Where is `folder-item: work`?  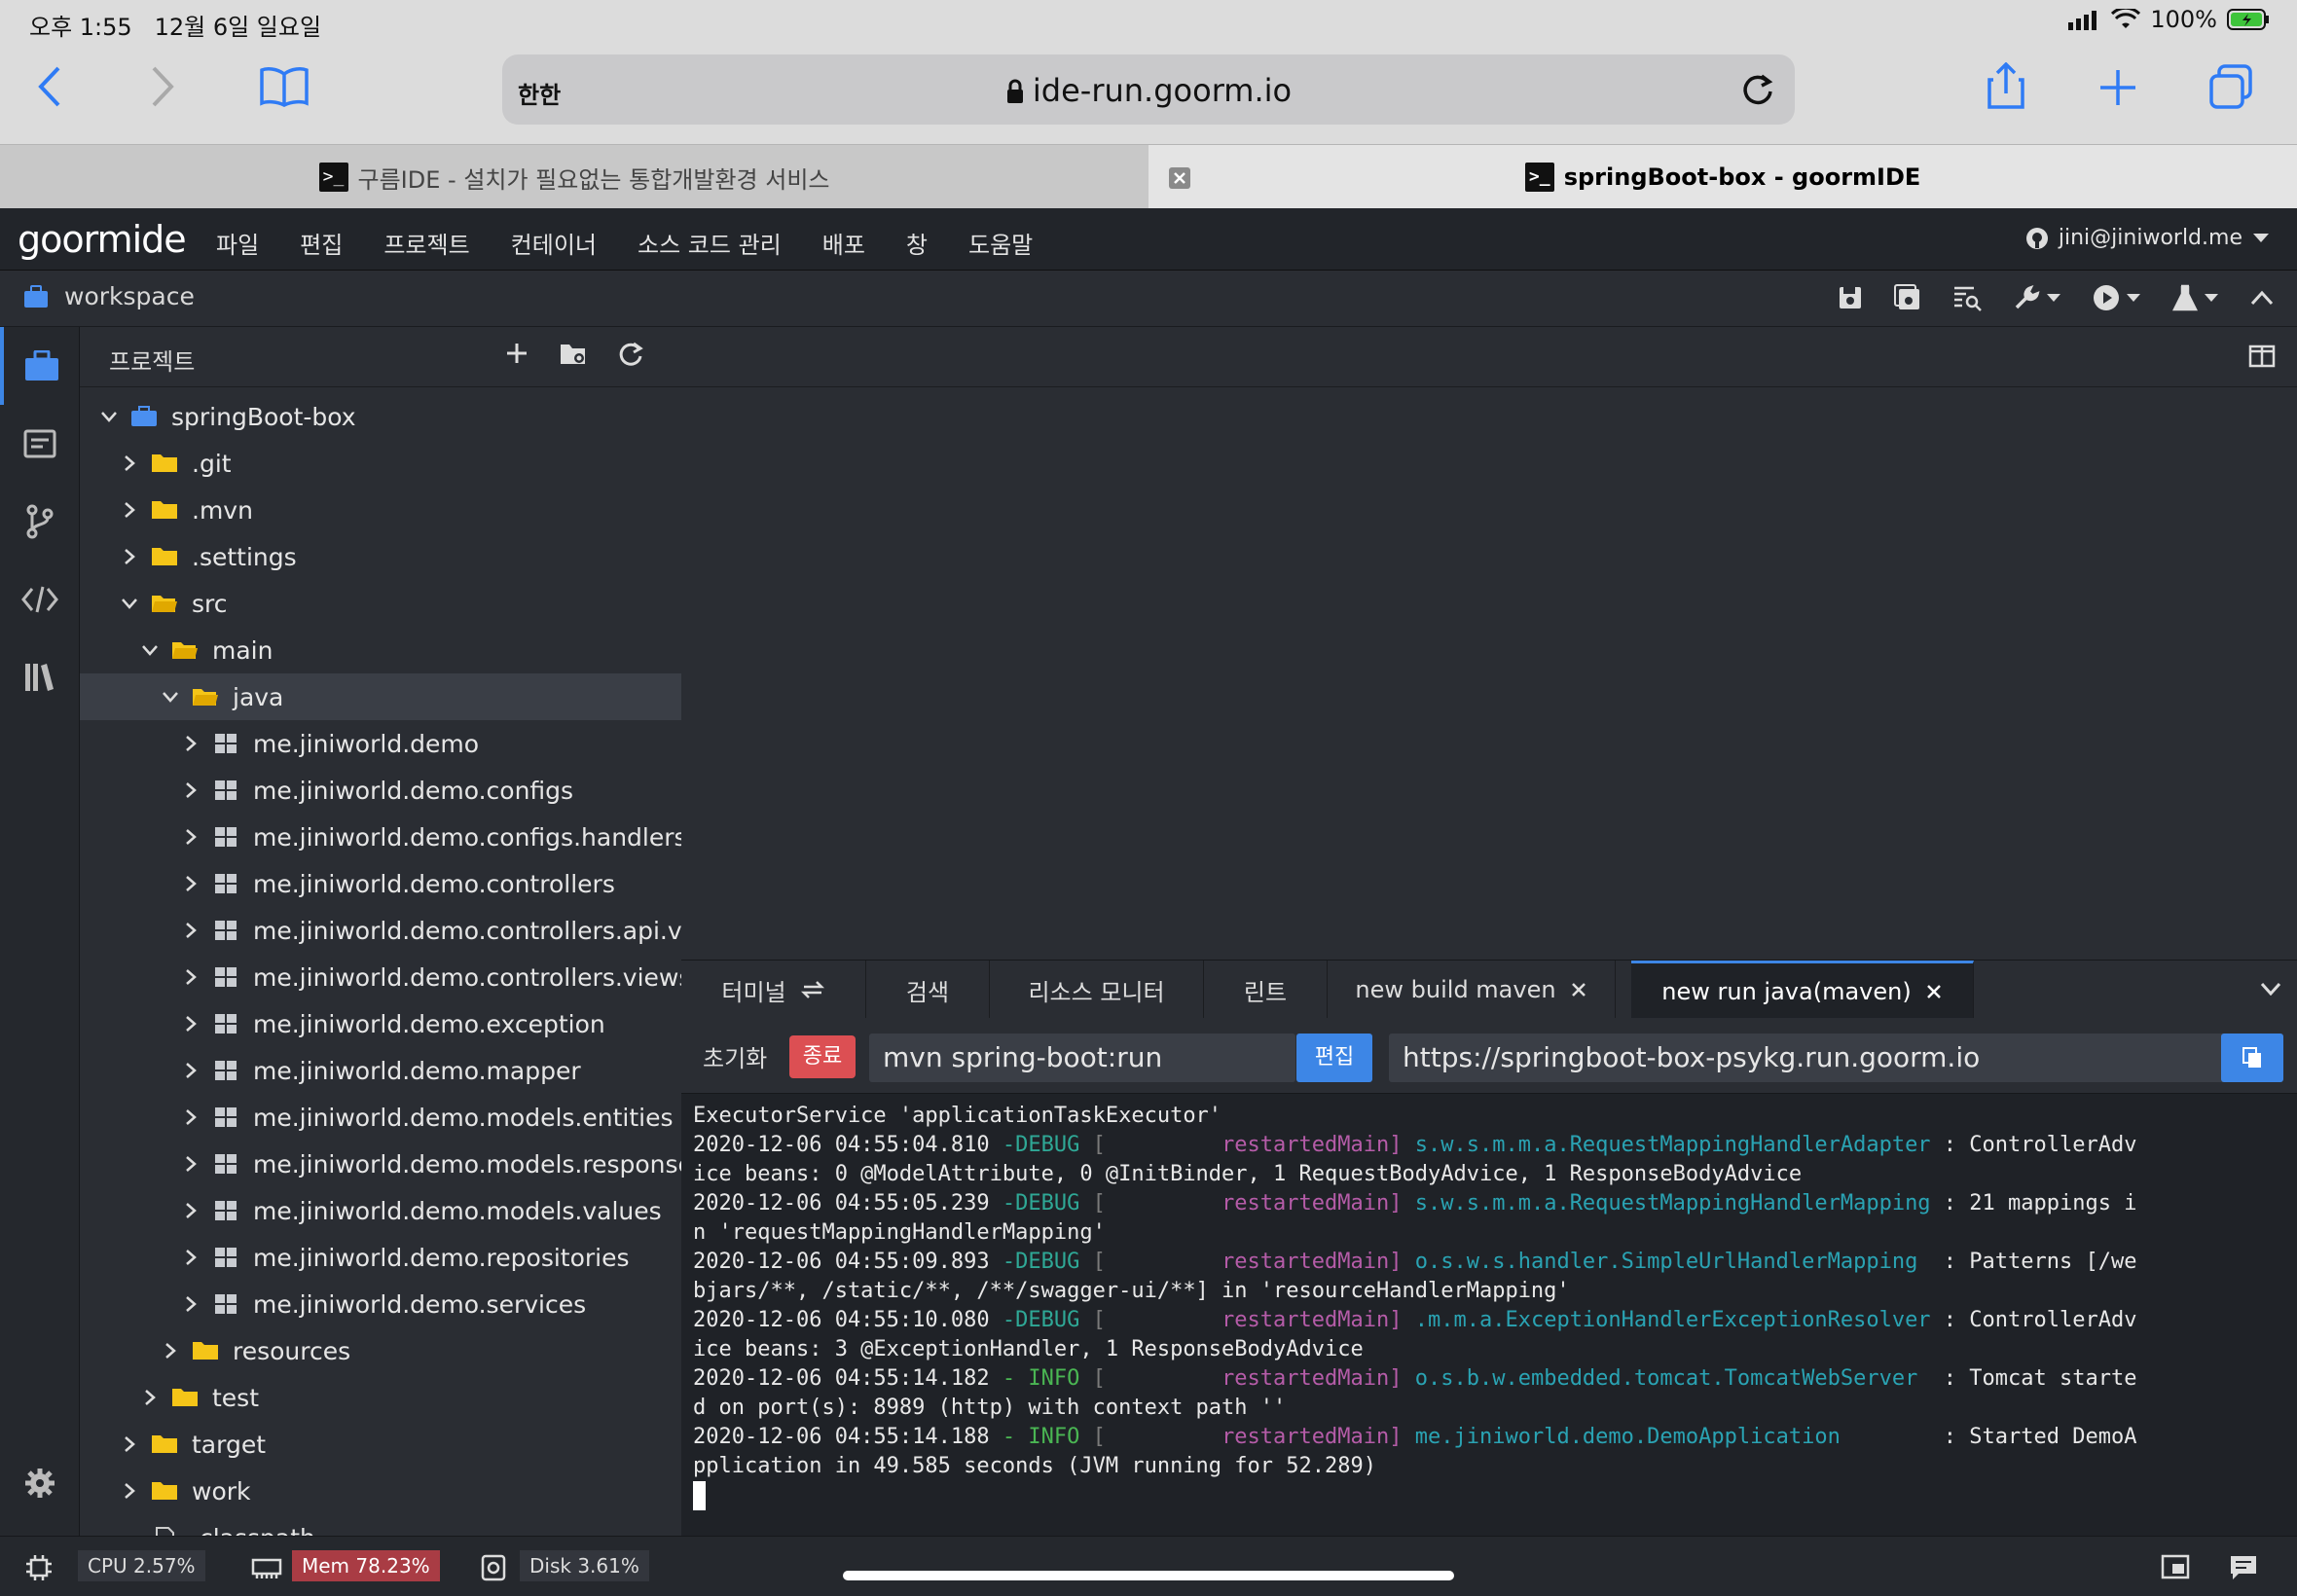 folder-item: work is located at coordinates (380, 1491).